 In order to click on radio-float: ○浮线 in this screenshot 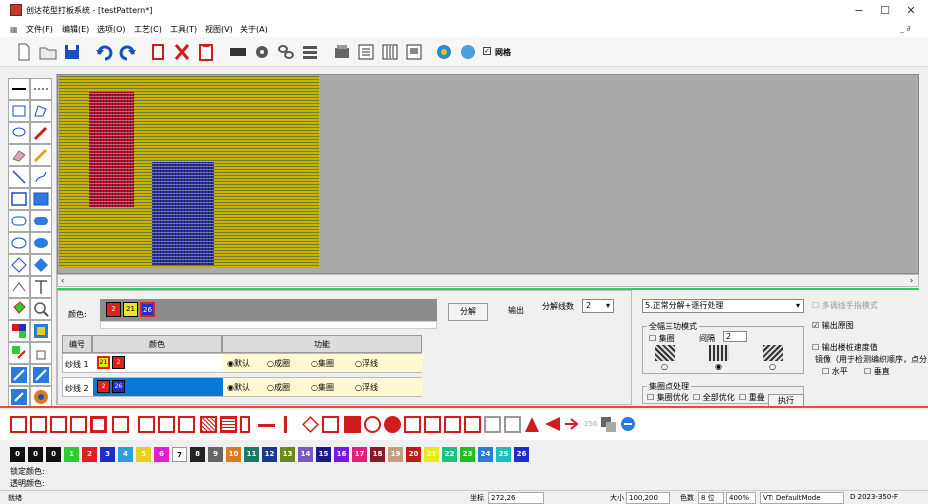, I will do `click(366, 363)`.